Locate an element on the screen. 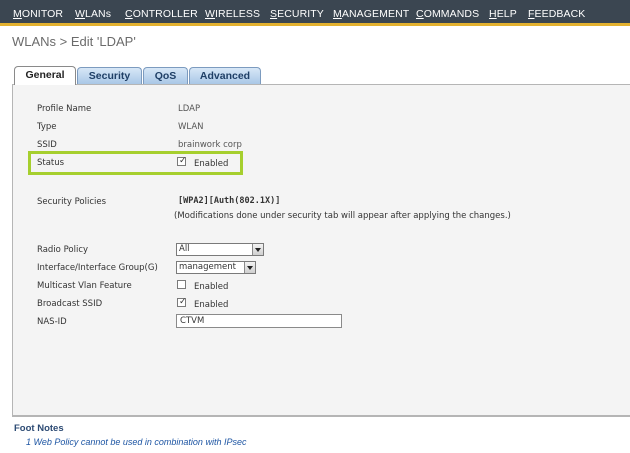 The width and height of the screenshot is (630, 453). tab-advanced: Advanced is located at coordinates (225, 75).